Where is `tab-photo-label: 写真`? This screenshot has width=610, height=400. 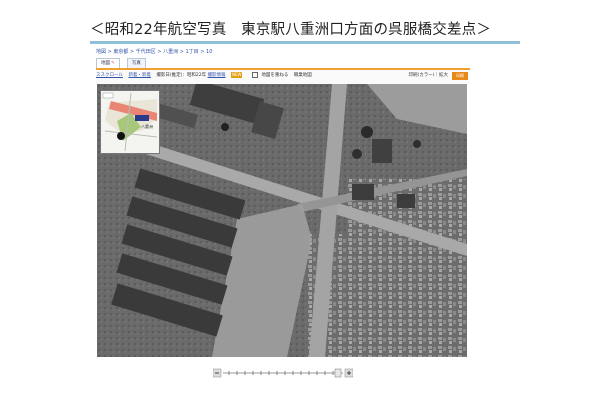 tab-photo-label: 写真 is located at coordinates (136, 63).